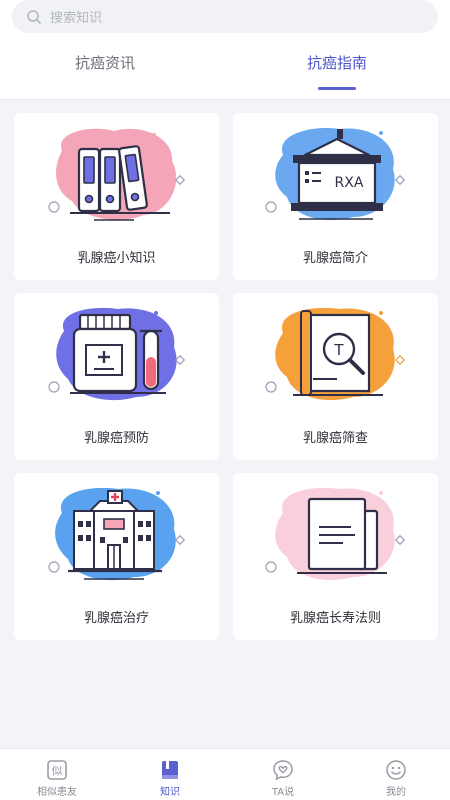 The height and width of the screenshot is (800, 450). I want to click on similar-icon: 似, so click(57, 770).